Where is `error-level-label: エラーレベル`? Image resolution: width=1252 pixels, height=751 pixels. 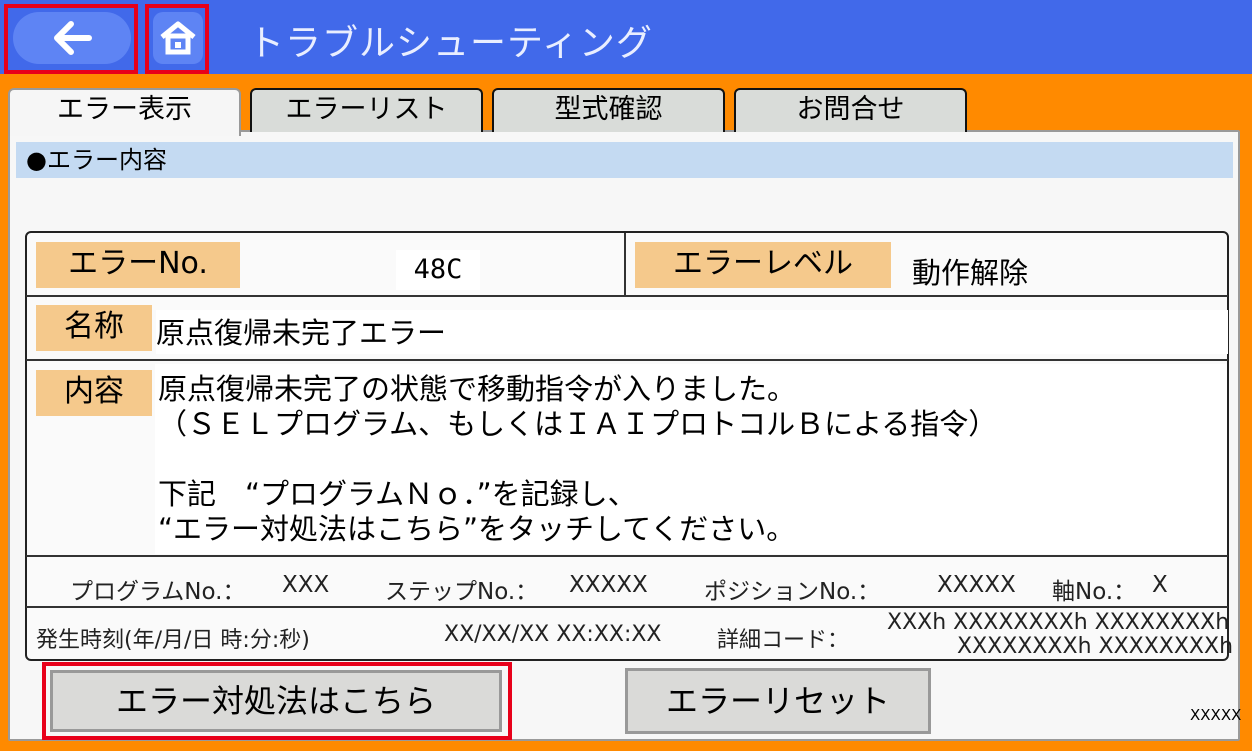 error-level-label: エラーレベル is located at coordinates (763, 265).